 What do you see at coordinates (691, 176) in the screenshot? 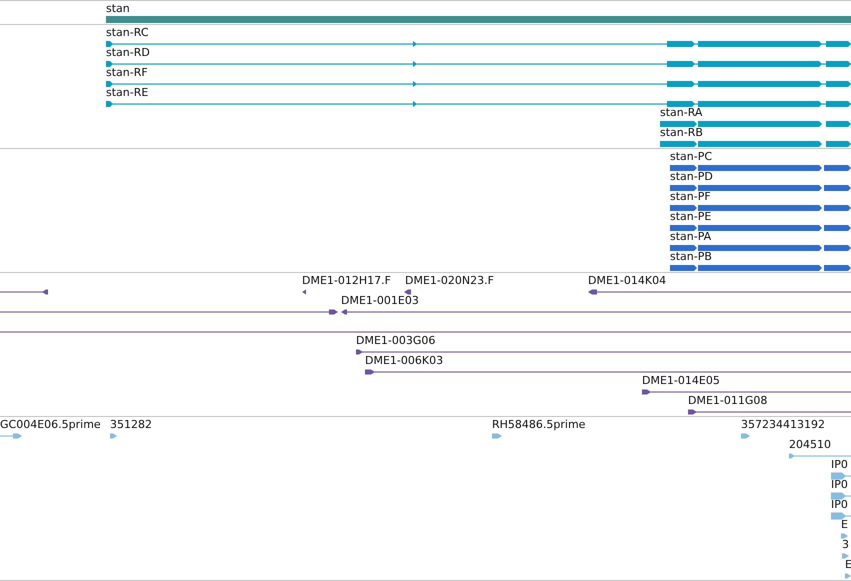
I see `feature-label: stan-PD` at bounding box center [691, 176].